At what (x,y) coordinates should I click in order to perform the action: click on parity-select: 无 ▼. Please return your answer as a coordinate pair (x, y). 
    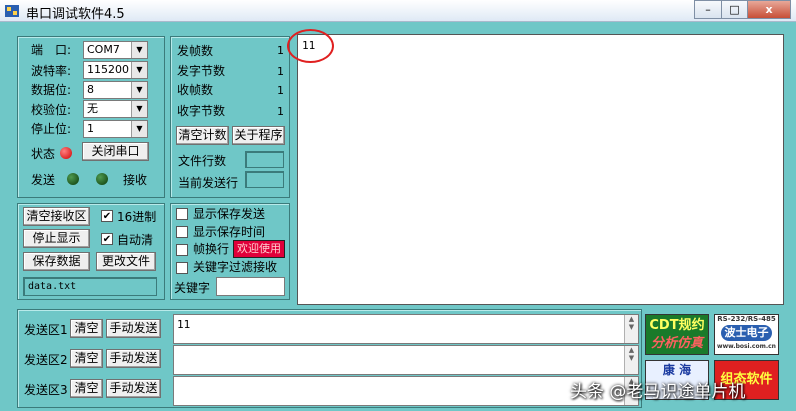
    Looking at the image, I should click on (115, 109).